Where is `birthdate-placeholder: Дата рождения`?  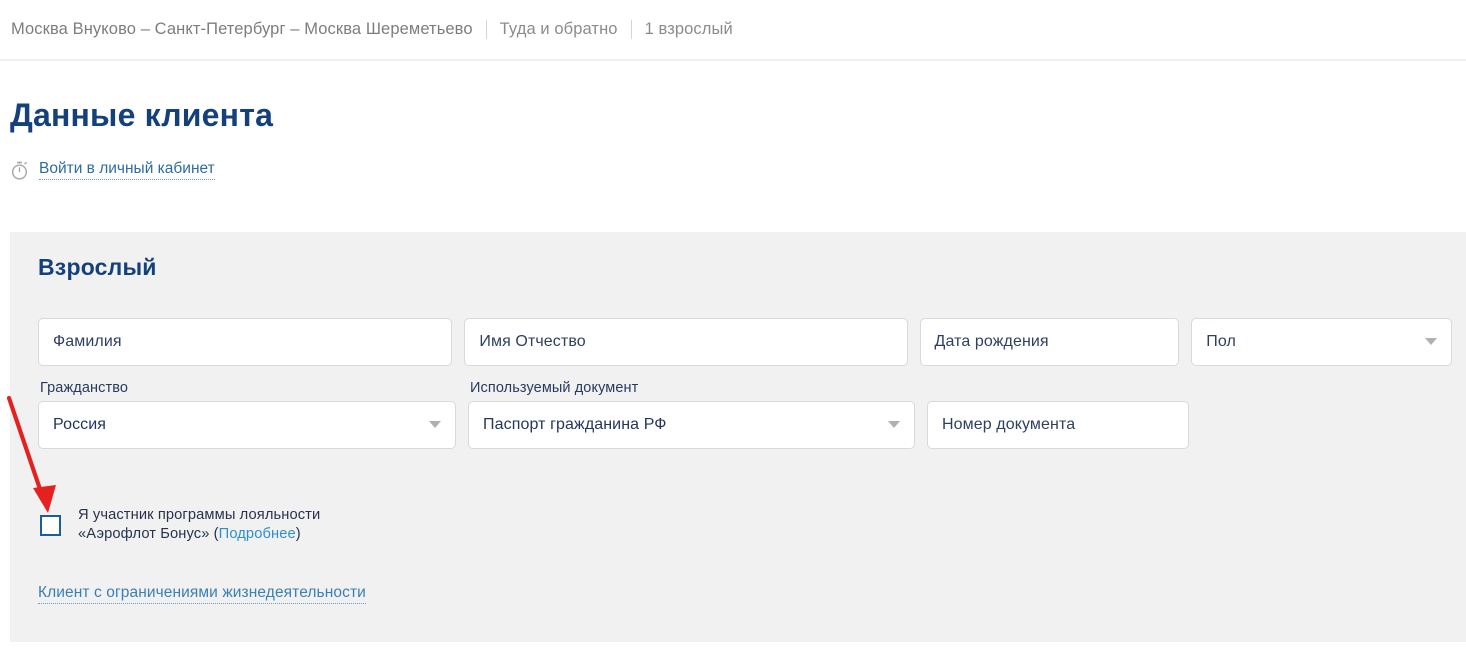
birthdate-placeholder: Дата рождения is located at coordinates (991, 341).